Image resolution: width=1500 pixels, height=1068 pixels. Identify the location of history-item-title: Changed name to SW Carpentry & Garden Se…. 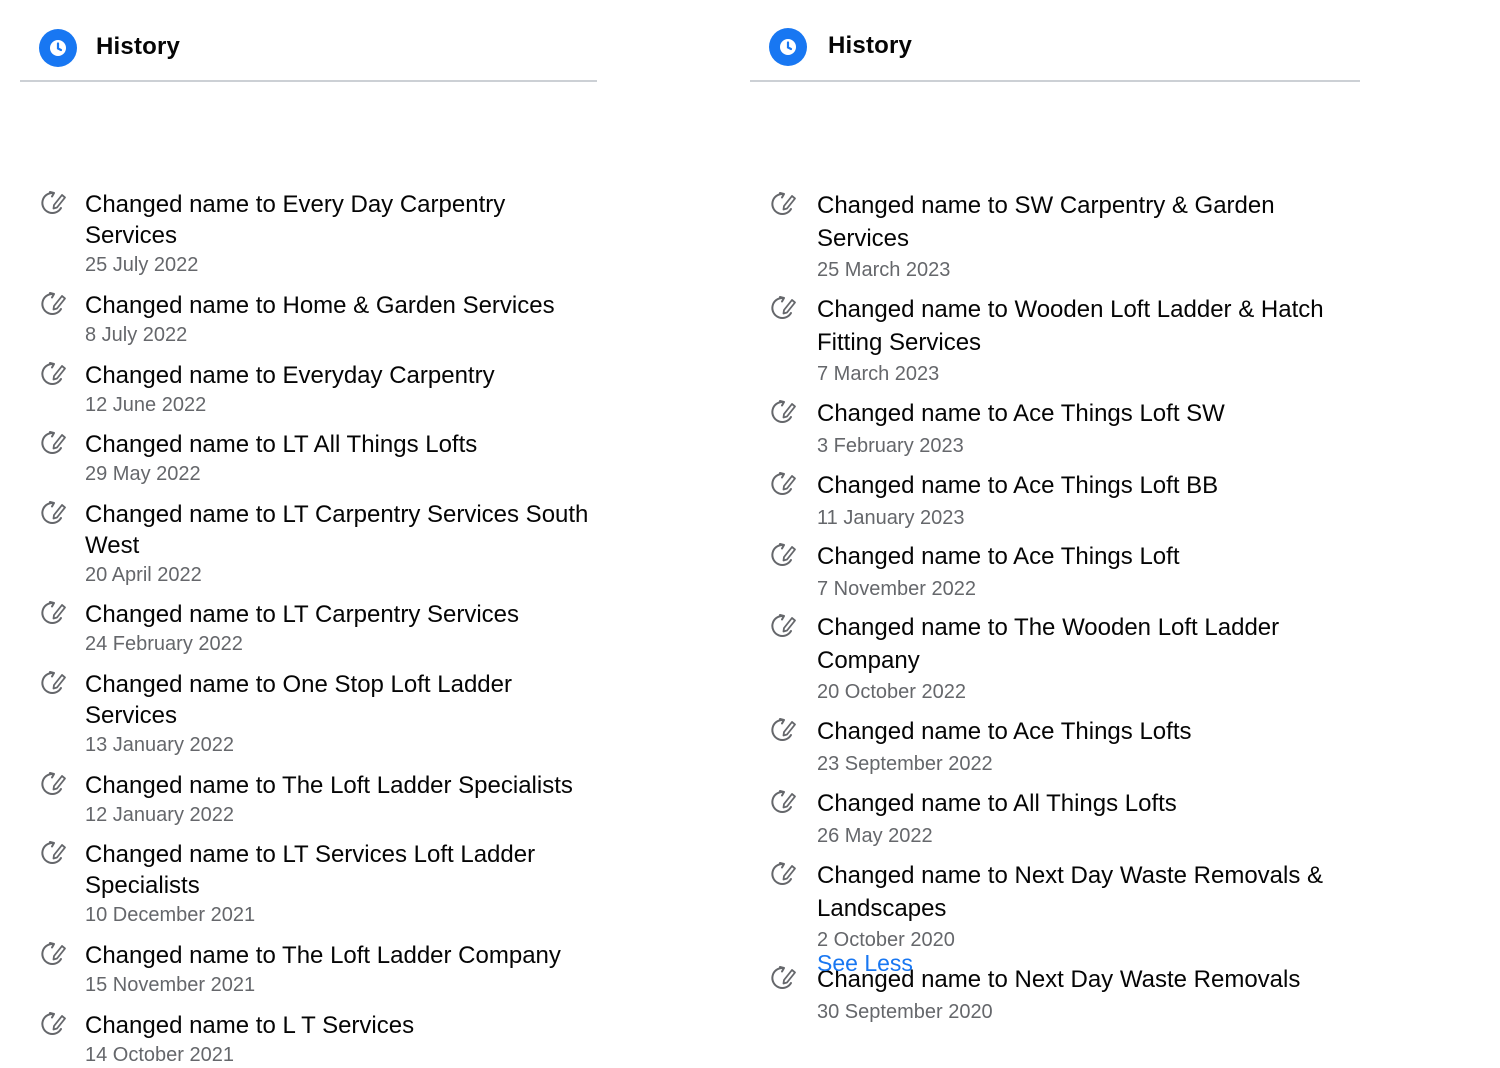
(1082, 222).